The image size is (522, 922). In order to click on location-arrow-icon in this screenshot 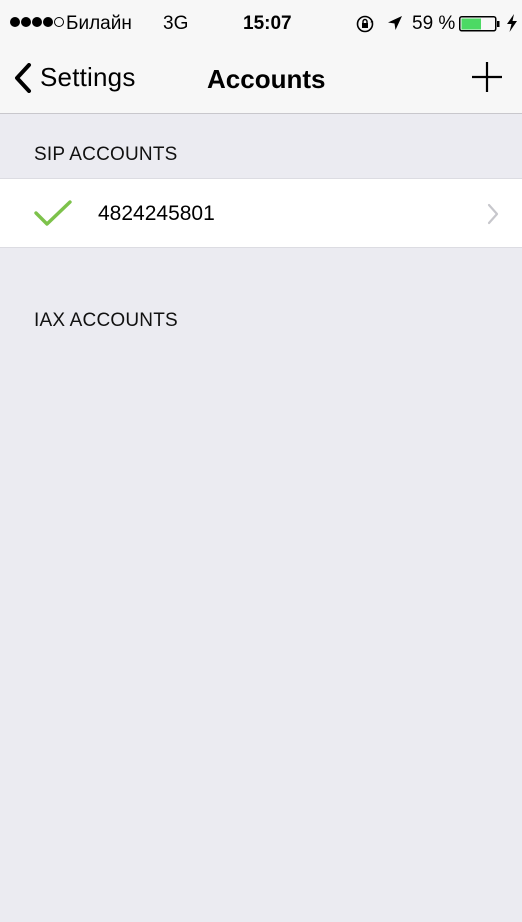, I will do `click(395, 23)`.